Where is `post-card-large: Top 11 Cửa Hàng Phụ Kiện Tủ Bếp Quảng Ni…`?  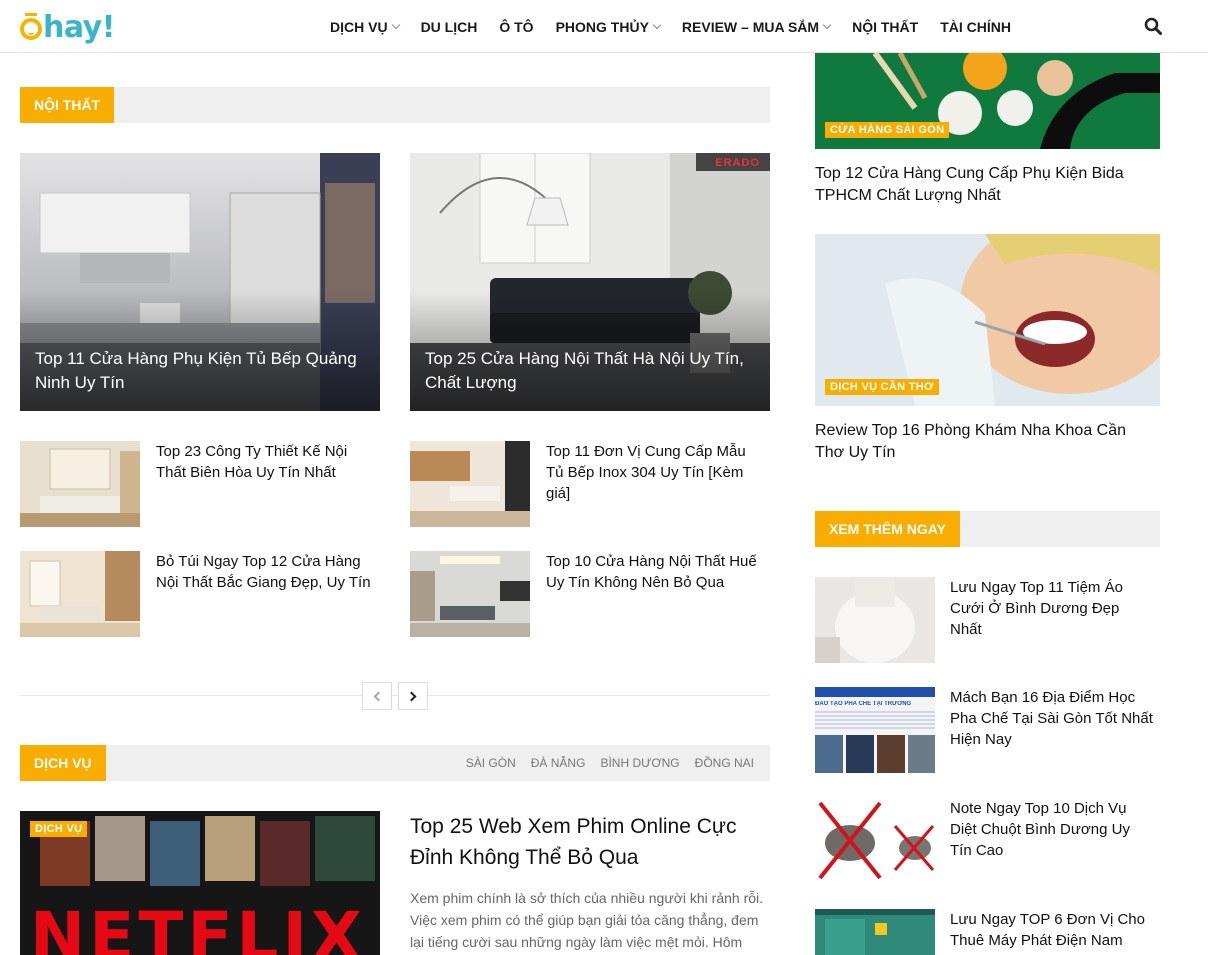
post-card-large: Top 11 Cửa Hàng Phụ Kiện Tủ Bếp Quảng Ni… is located at coordinates (200, 282).